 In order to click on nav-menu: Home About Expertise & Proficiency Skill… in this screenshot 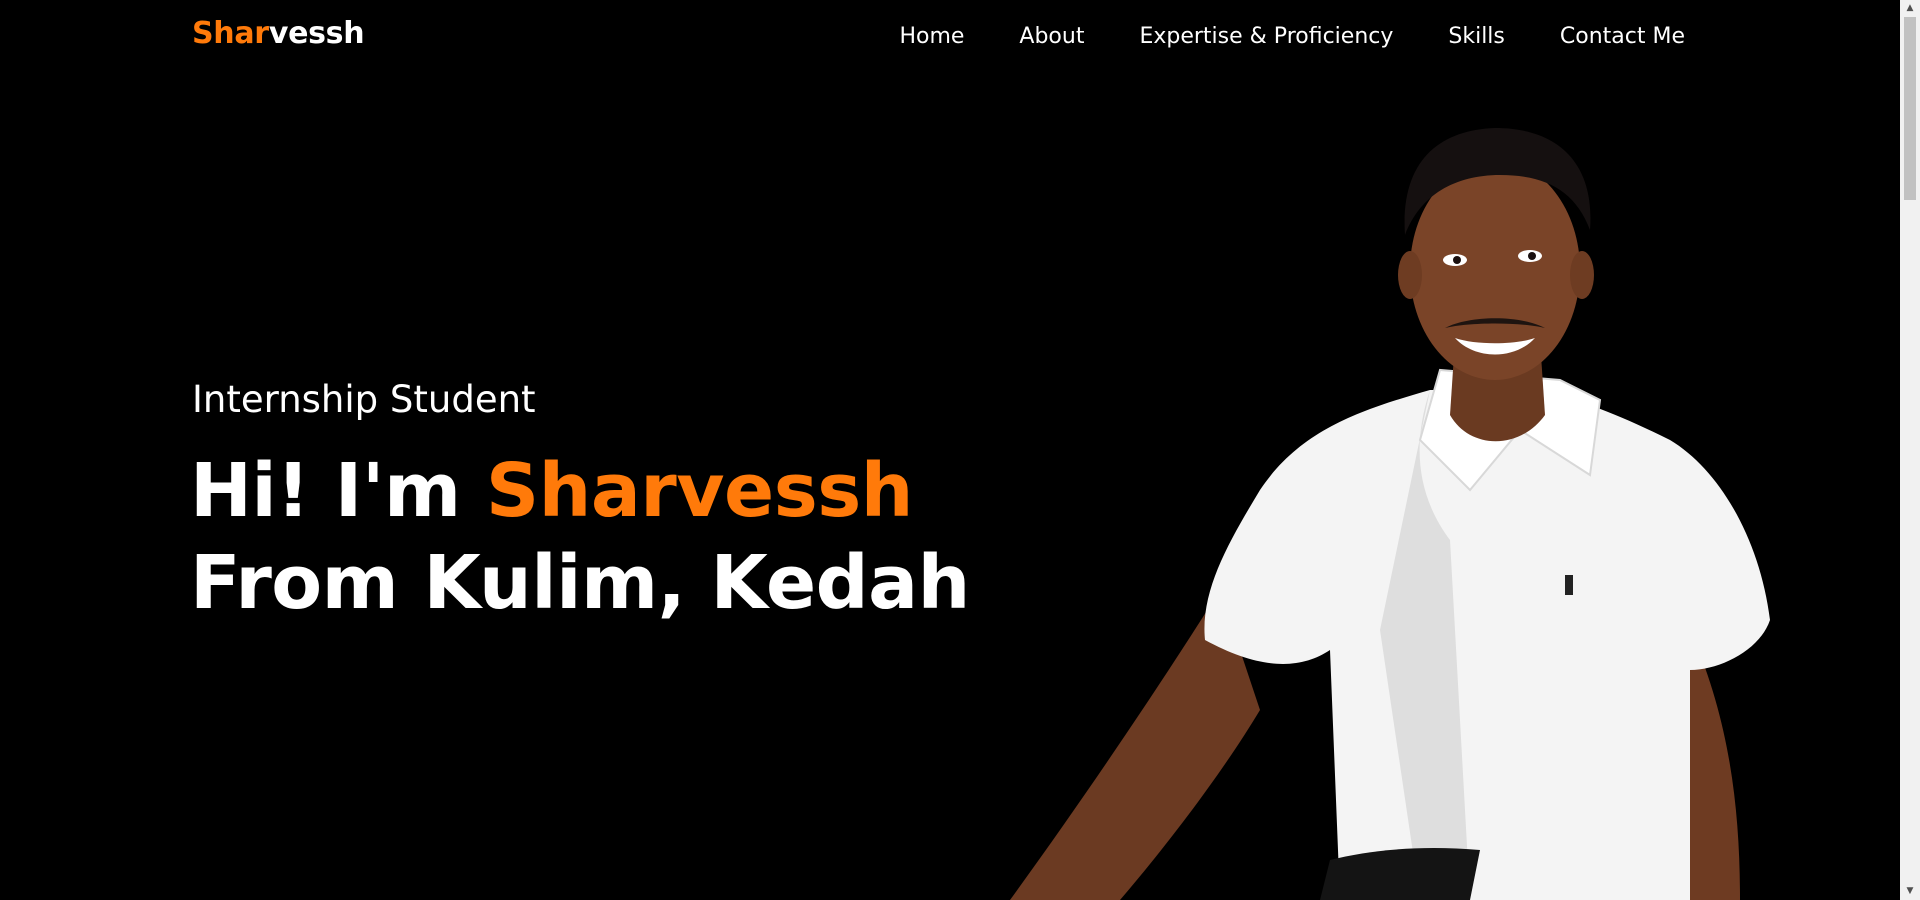, I will do `click(1264, 36)`.